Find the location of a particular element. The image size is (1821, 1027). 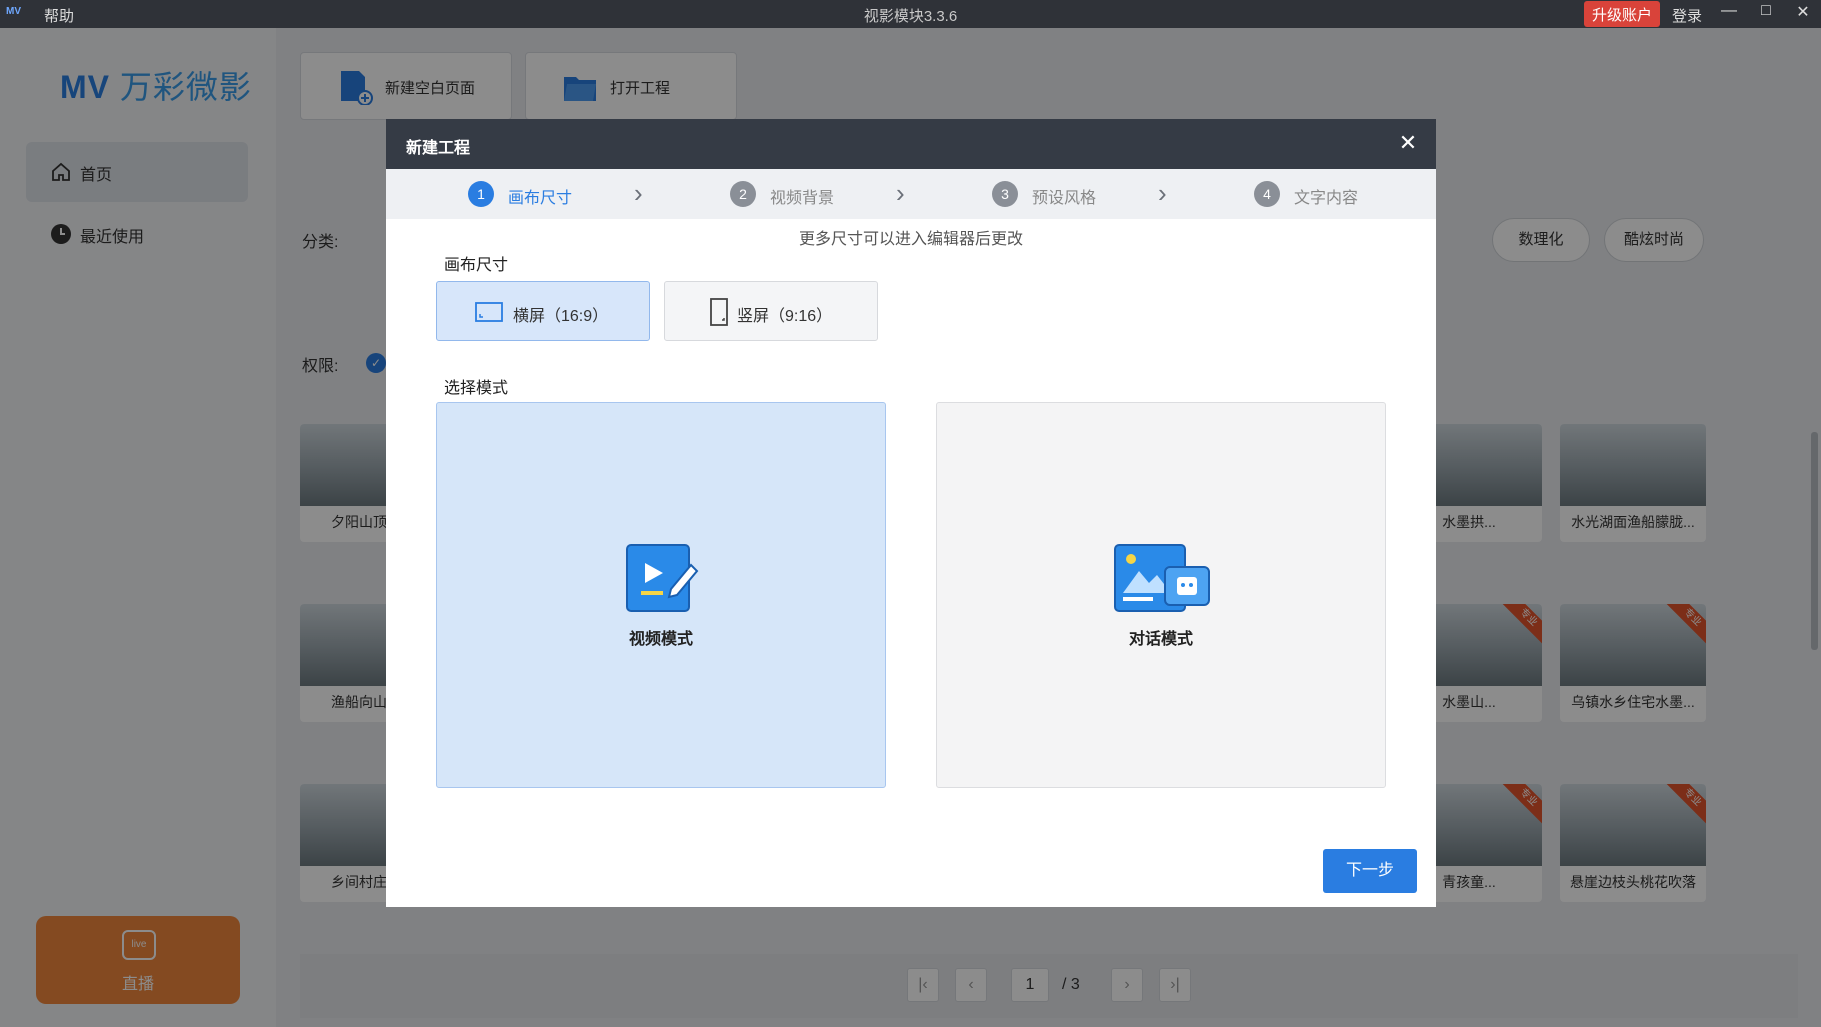

dialog-header: 新建工程 ✕ is located at coordinates (911, 144).